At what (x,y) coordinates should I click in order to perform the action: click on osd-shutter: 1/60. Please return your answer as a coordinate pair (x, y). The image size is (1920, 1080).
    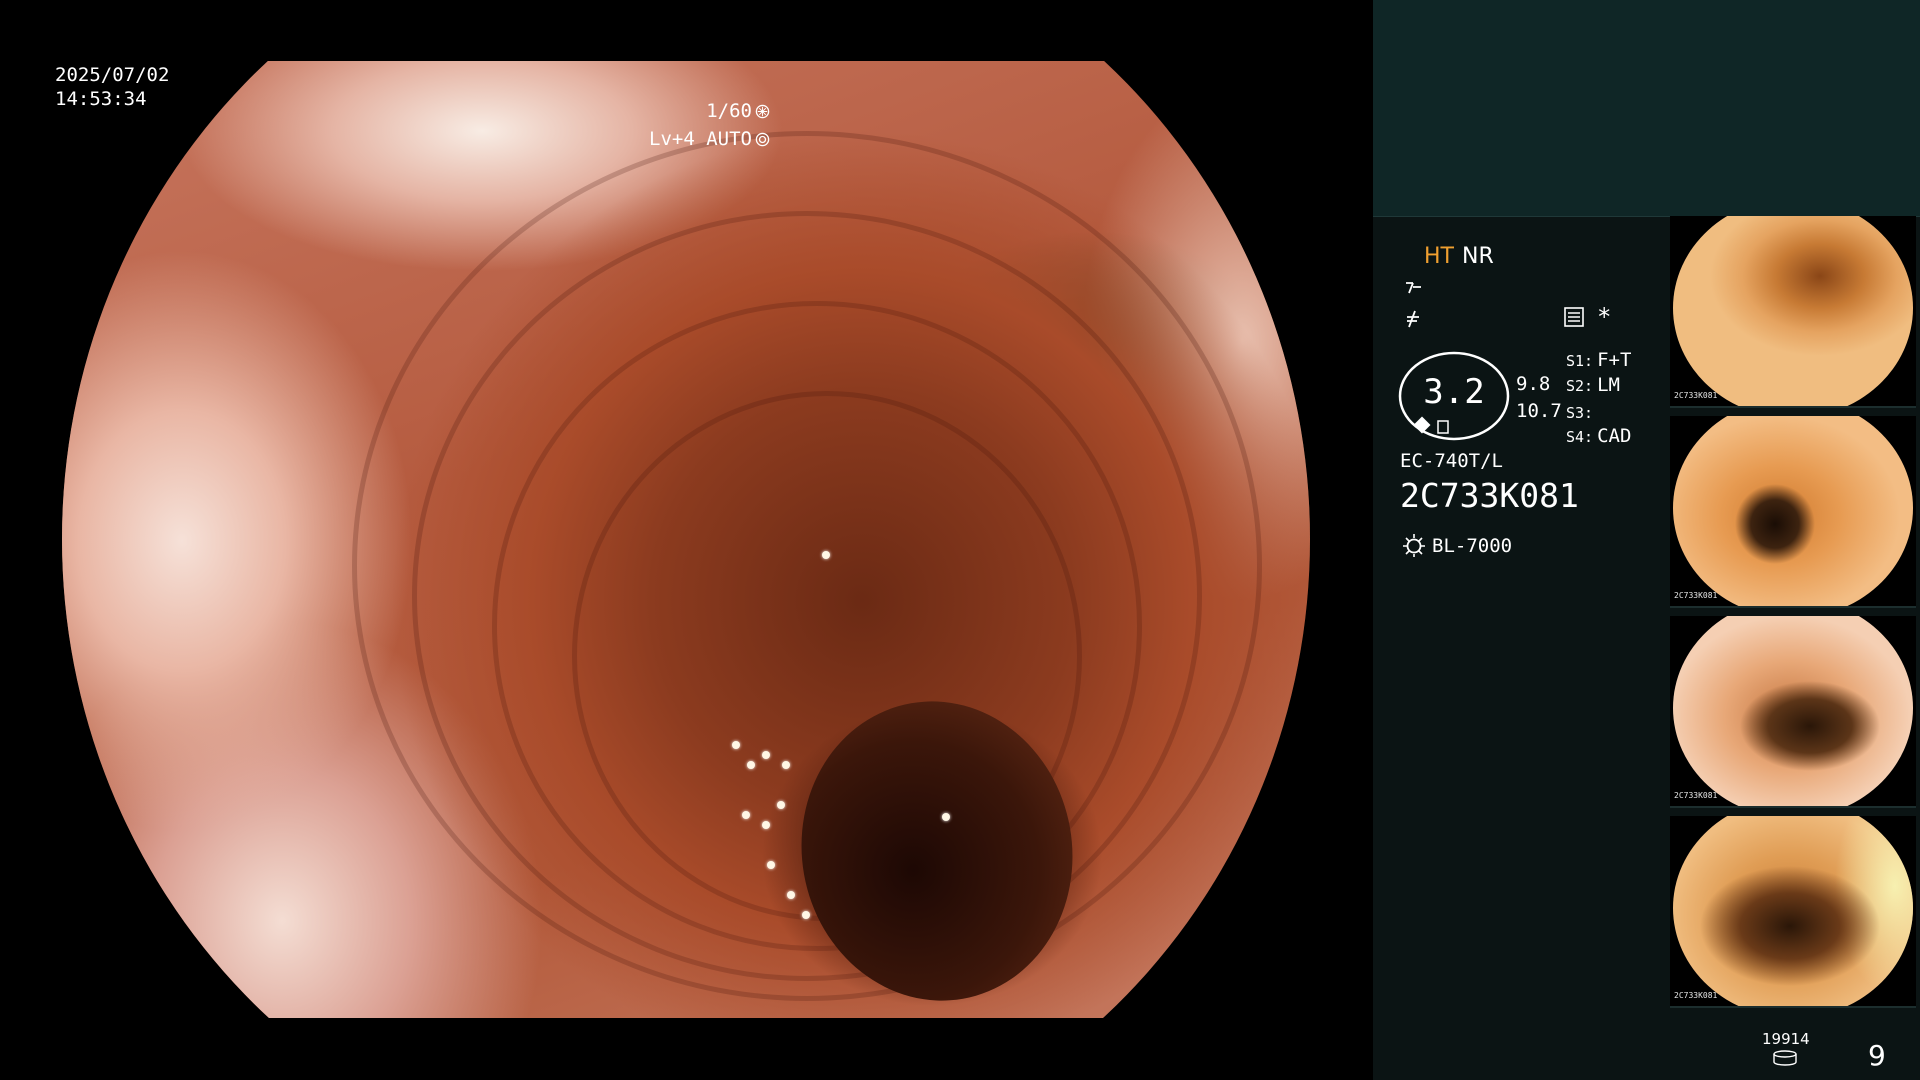
    Looking at the image, I should click on (738, 111).